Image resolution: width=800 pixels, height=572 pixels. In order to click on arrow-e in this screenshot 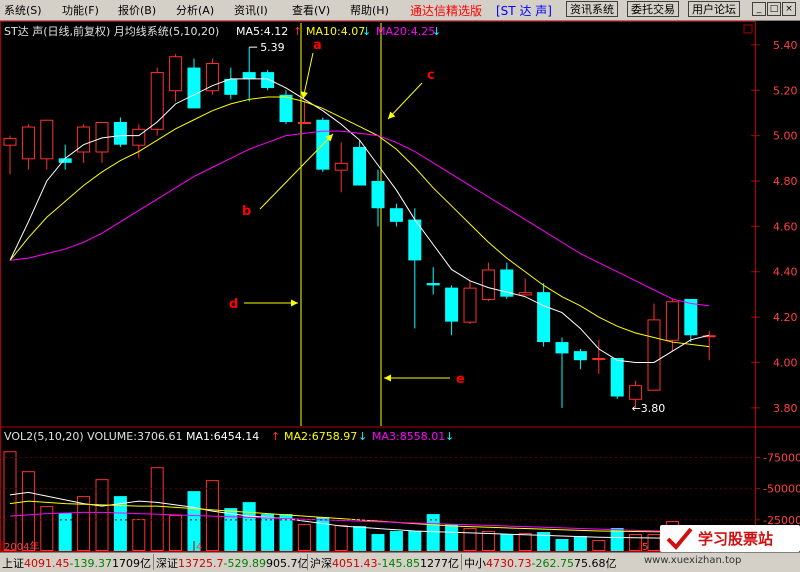, I will do `click(417, 378)`.